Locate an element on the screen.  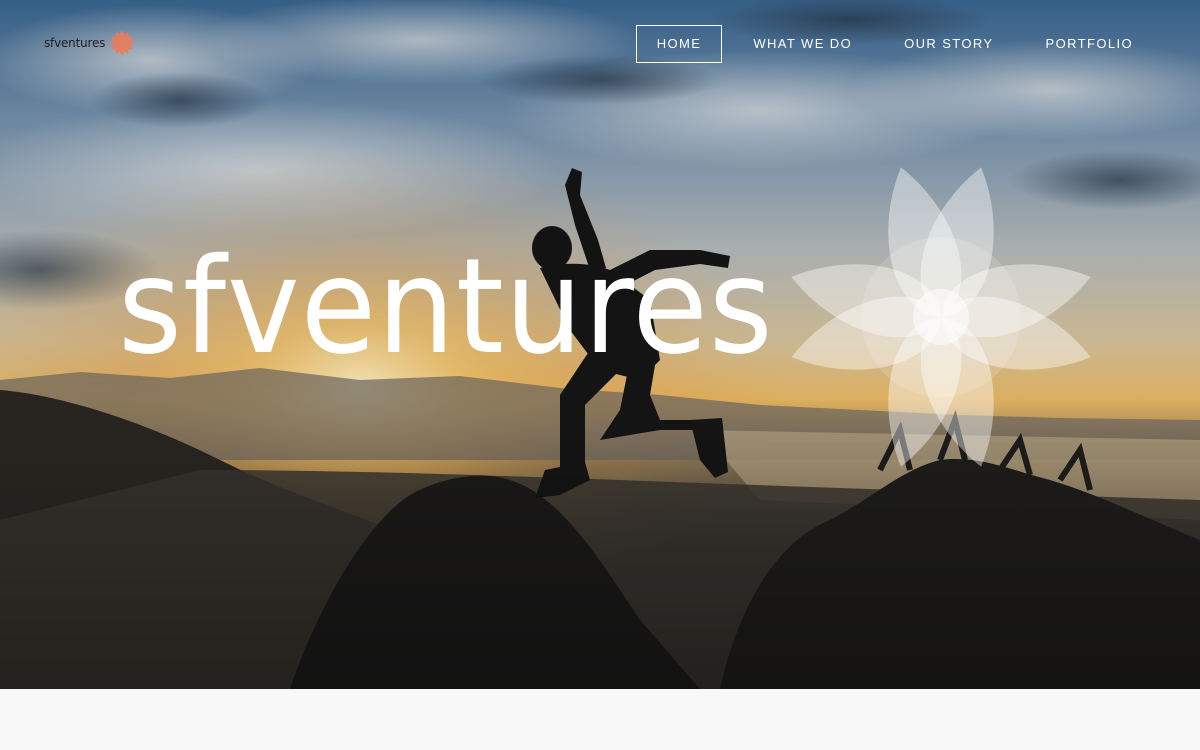
starburst-flower-icon is located at coordinates (122, 43).